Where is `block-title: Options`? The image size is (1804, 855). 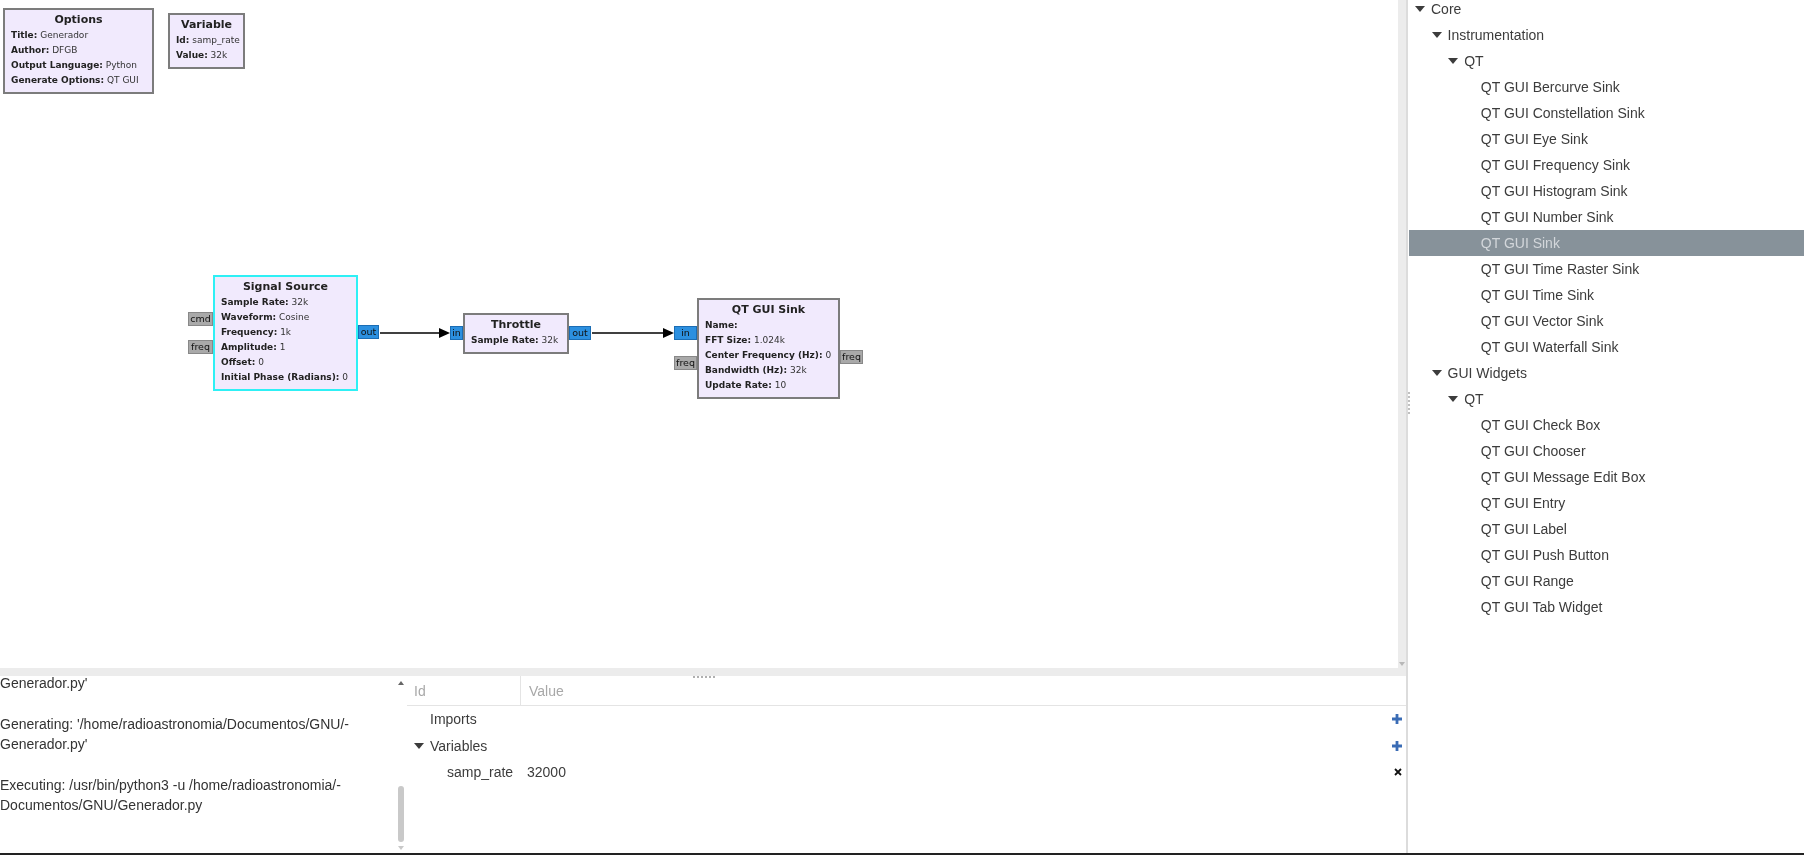 block-title: Options is located at coordinates (78, 20).